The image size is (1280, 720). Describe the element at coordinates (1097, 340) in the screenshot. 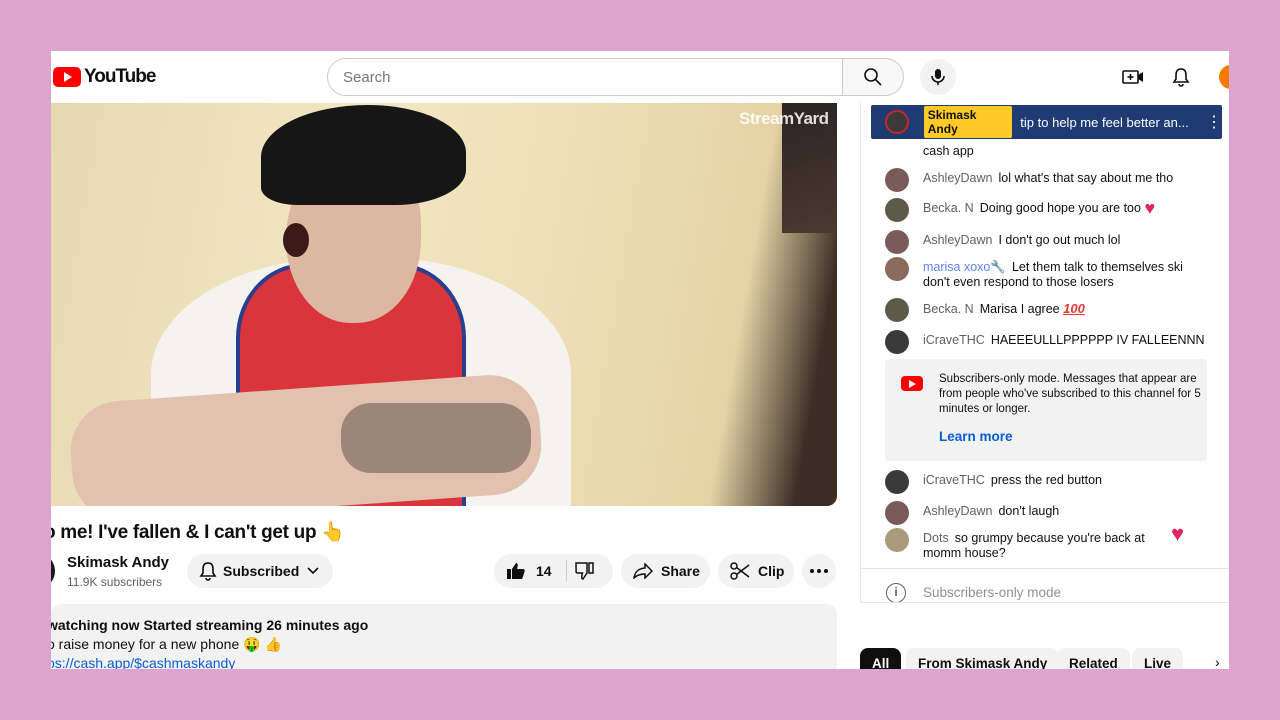

I see `chat-message-text: HAEEEULLLPPPPPP IV FALLEENNN` at that location.